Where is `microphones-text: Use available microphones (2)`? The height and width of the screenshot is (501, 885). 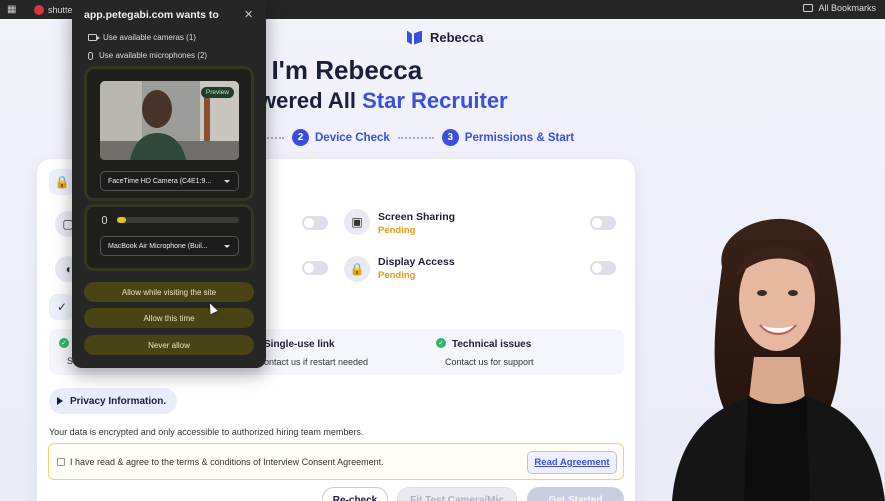
microphones-text: Use available microphones (2) is located at coordinates (153, 55).